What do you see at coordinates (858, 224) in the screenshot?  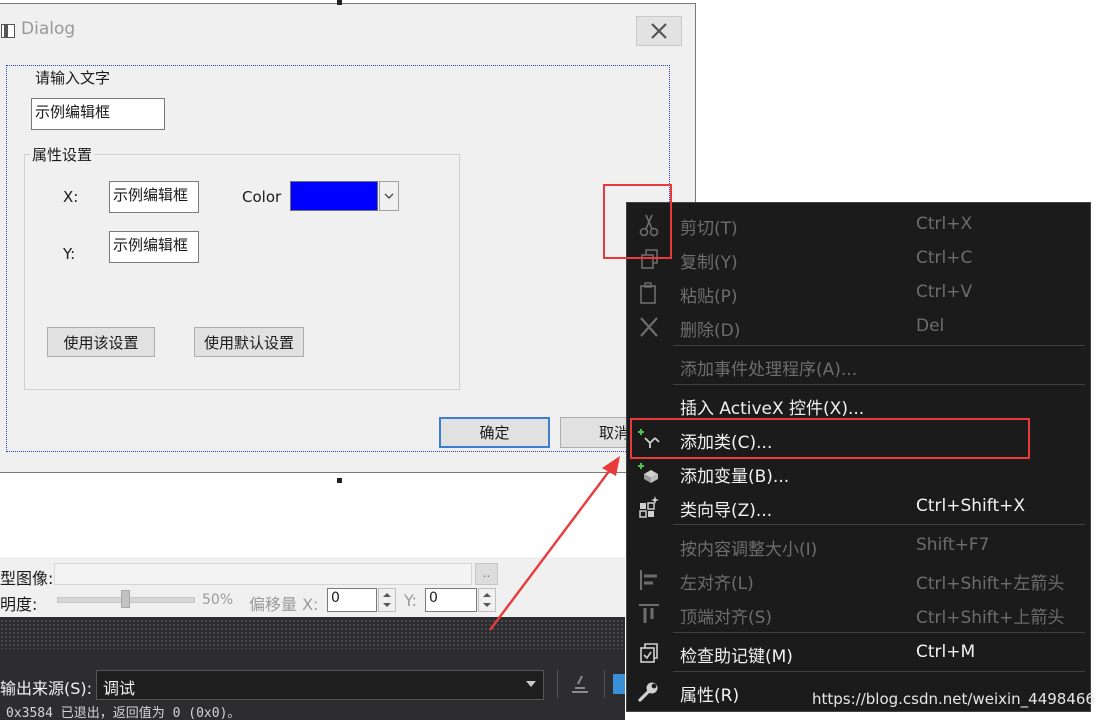 I see `menu-item-cut: 剪切(T) Ctrl+X` at bounding box center [858, 224].